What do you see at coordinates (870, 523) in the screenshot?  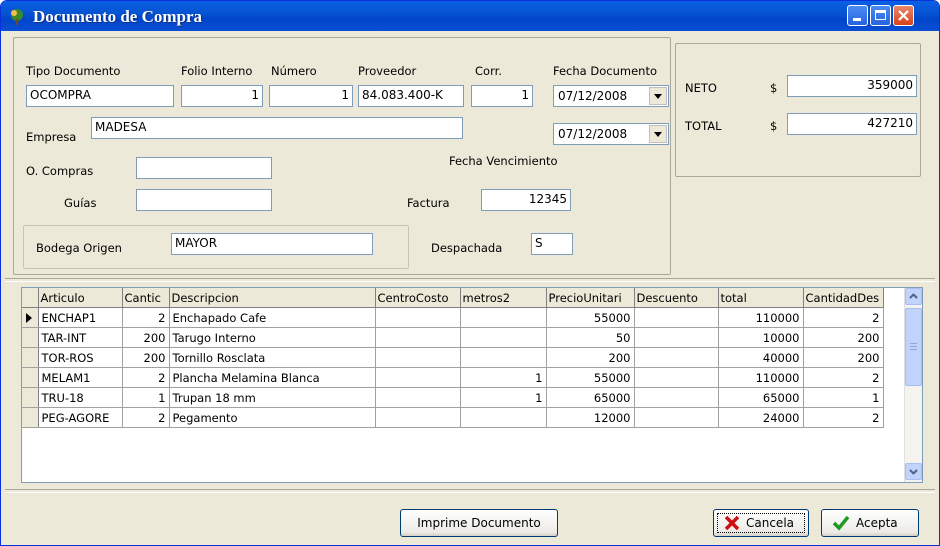 I see `acepta-button: Acepta` at bounding box center [870, 523].